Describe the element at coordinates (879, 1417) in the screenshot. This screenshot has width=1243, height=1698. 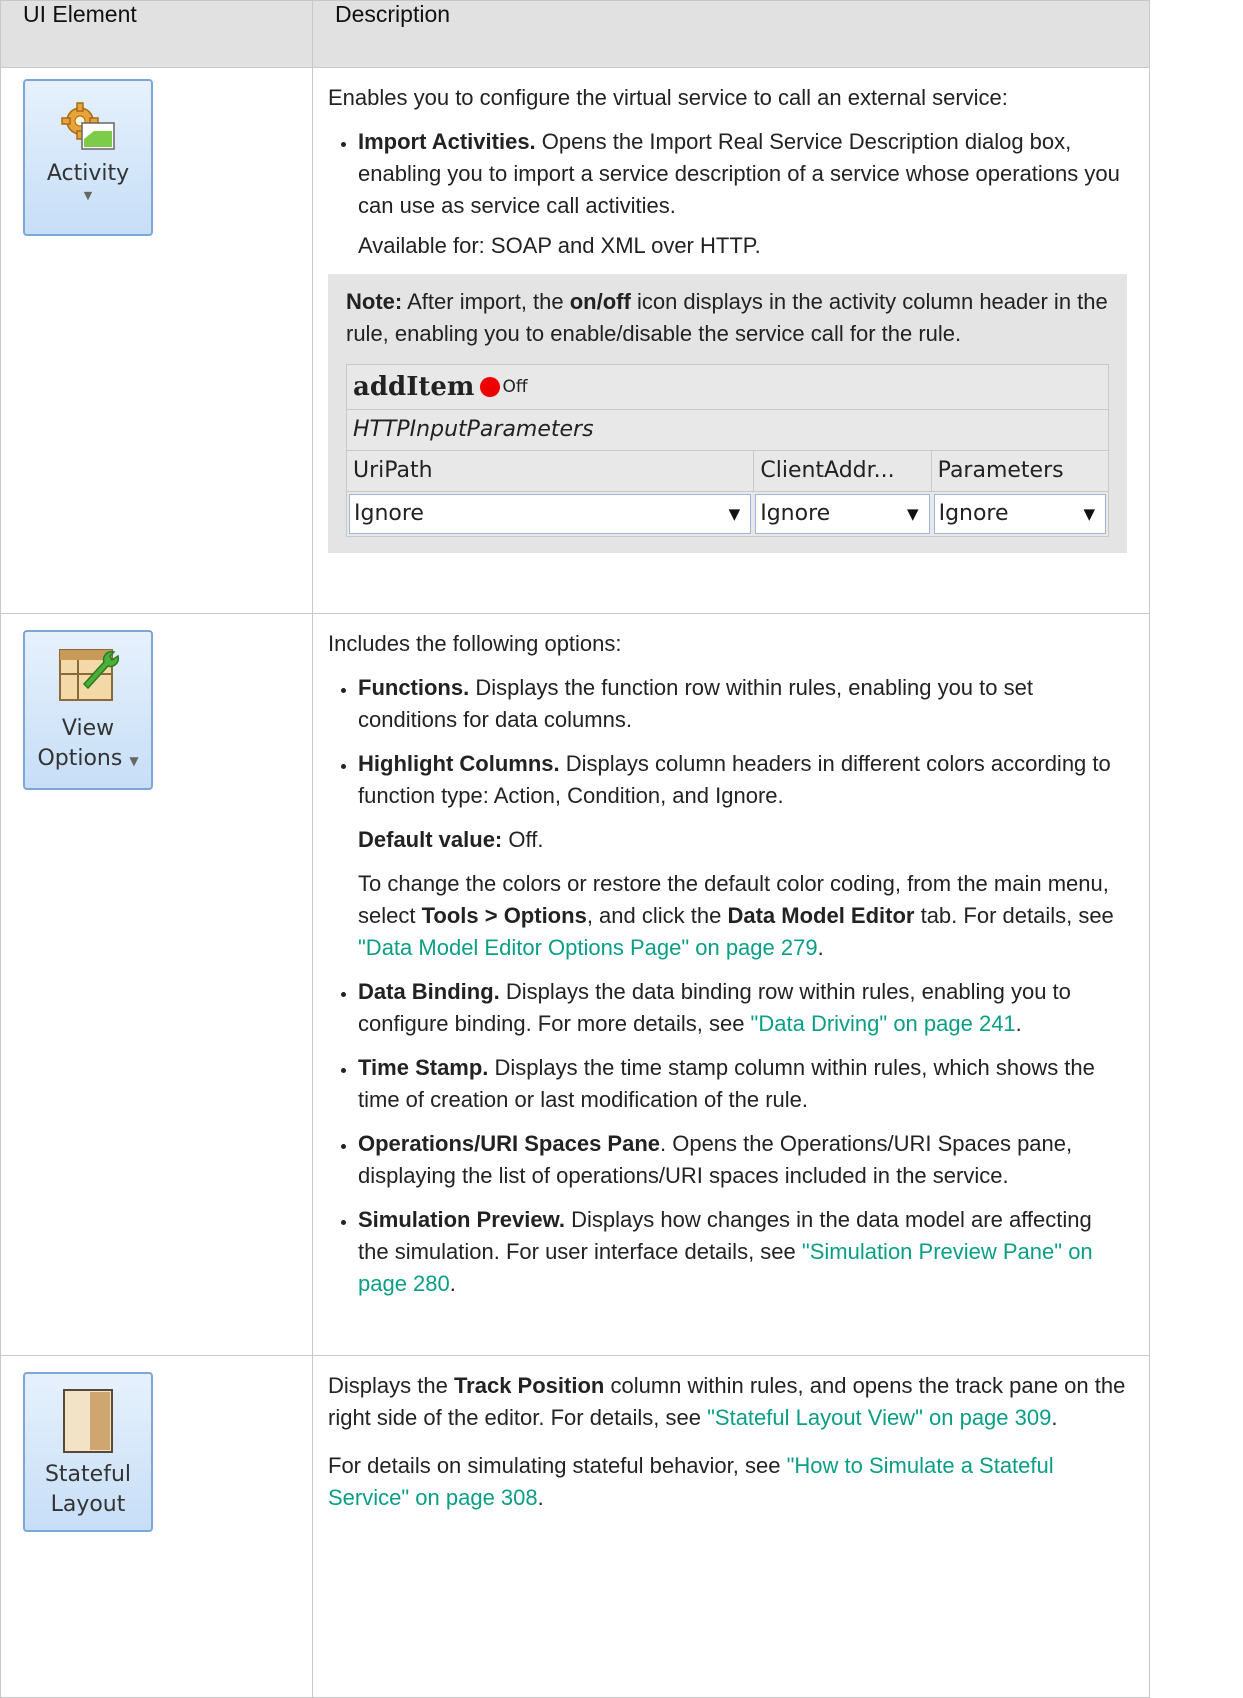
I see `stateful-layout-view-link: "Stateful Layout View" on page 309` at that location.